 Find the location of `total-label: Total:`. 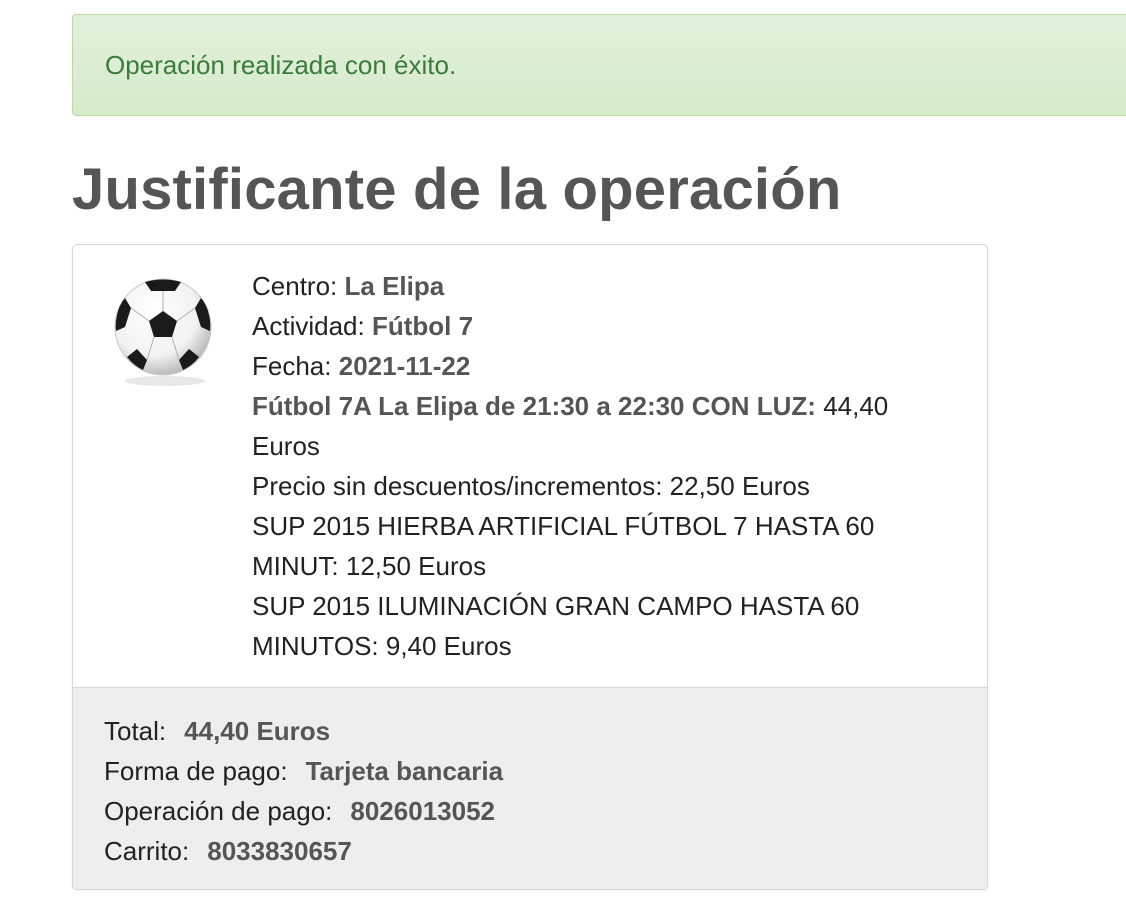

total-label: Total: is located at coordinates (135, 731).